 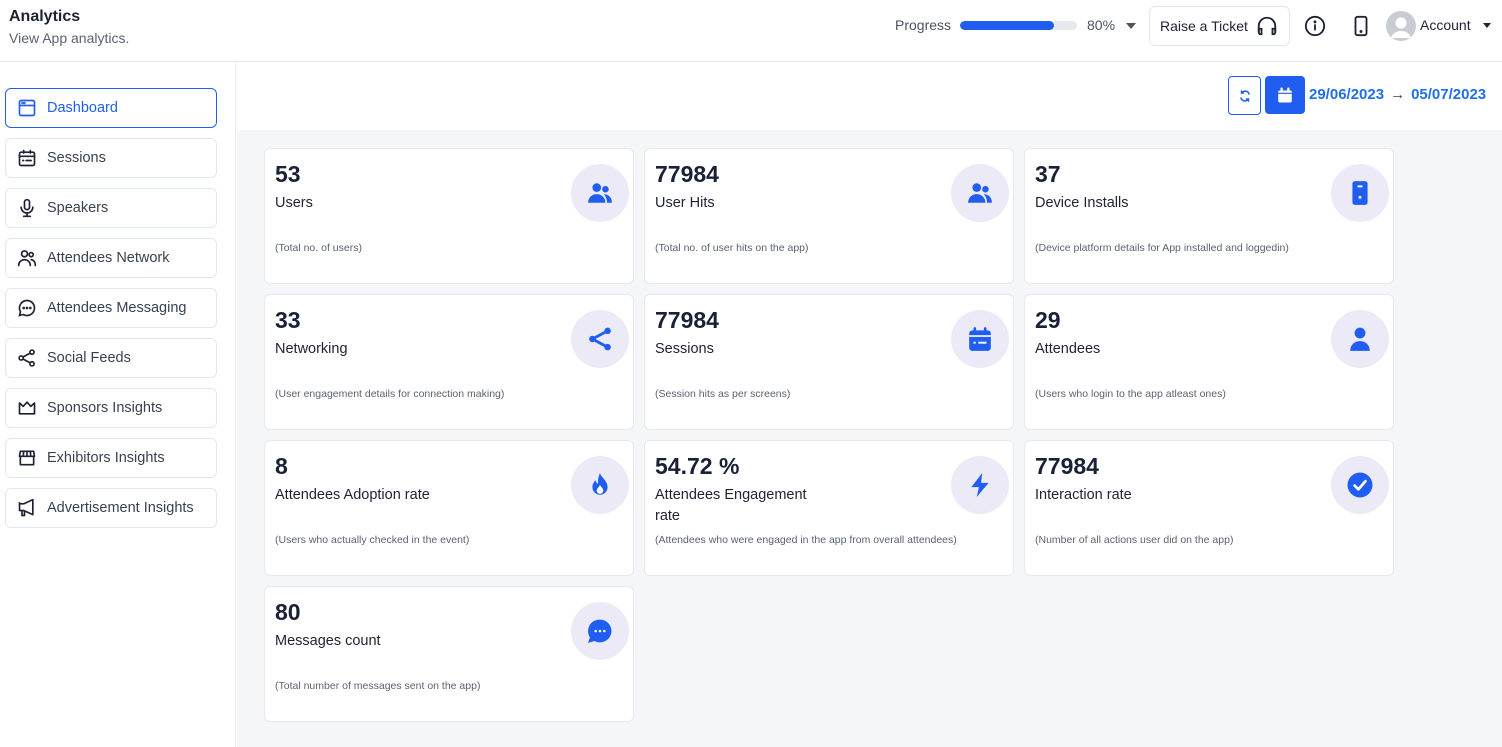 I want to click on sidebar-item-label: Attendees Network, so click(x=108, y=258).